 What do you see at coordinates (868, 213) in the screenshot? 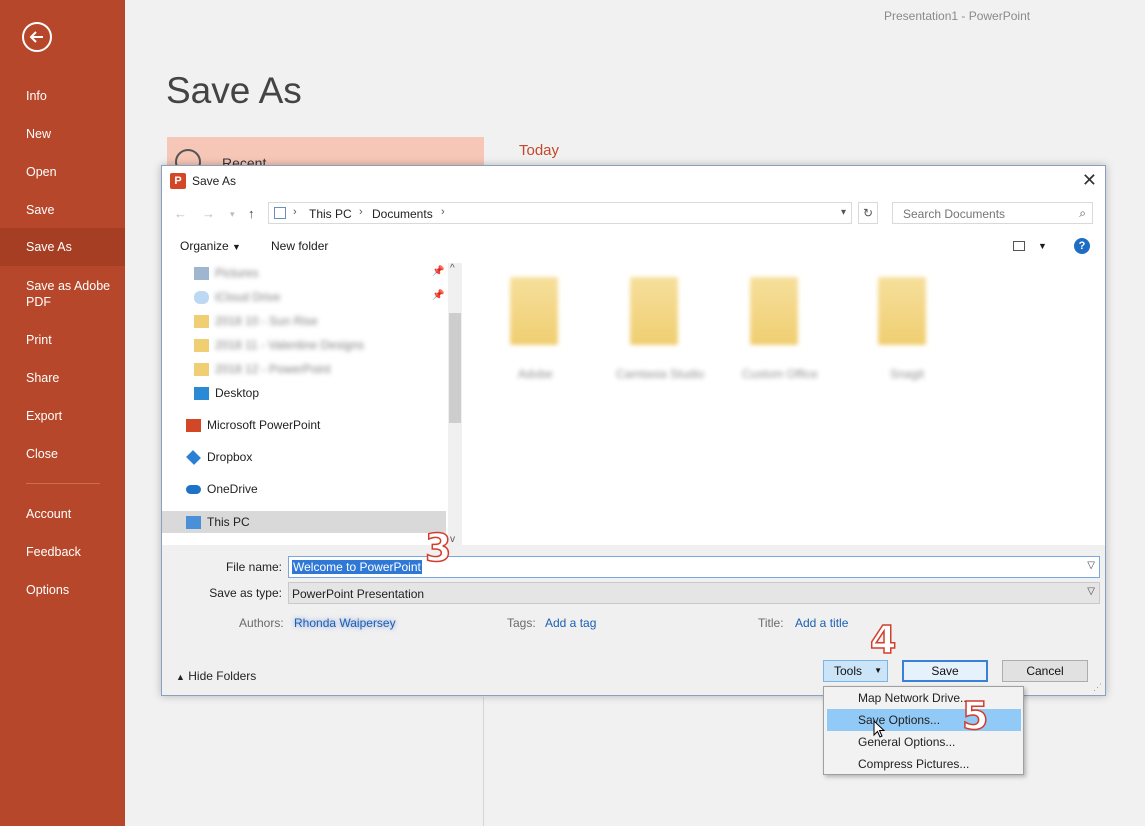
I see `refresh-icon: ↻` at bounding box center [868, 213].